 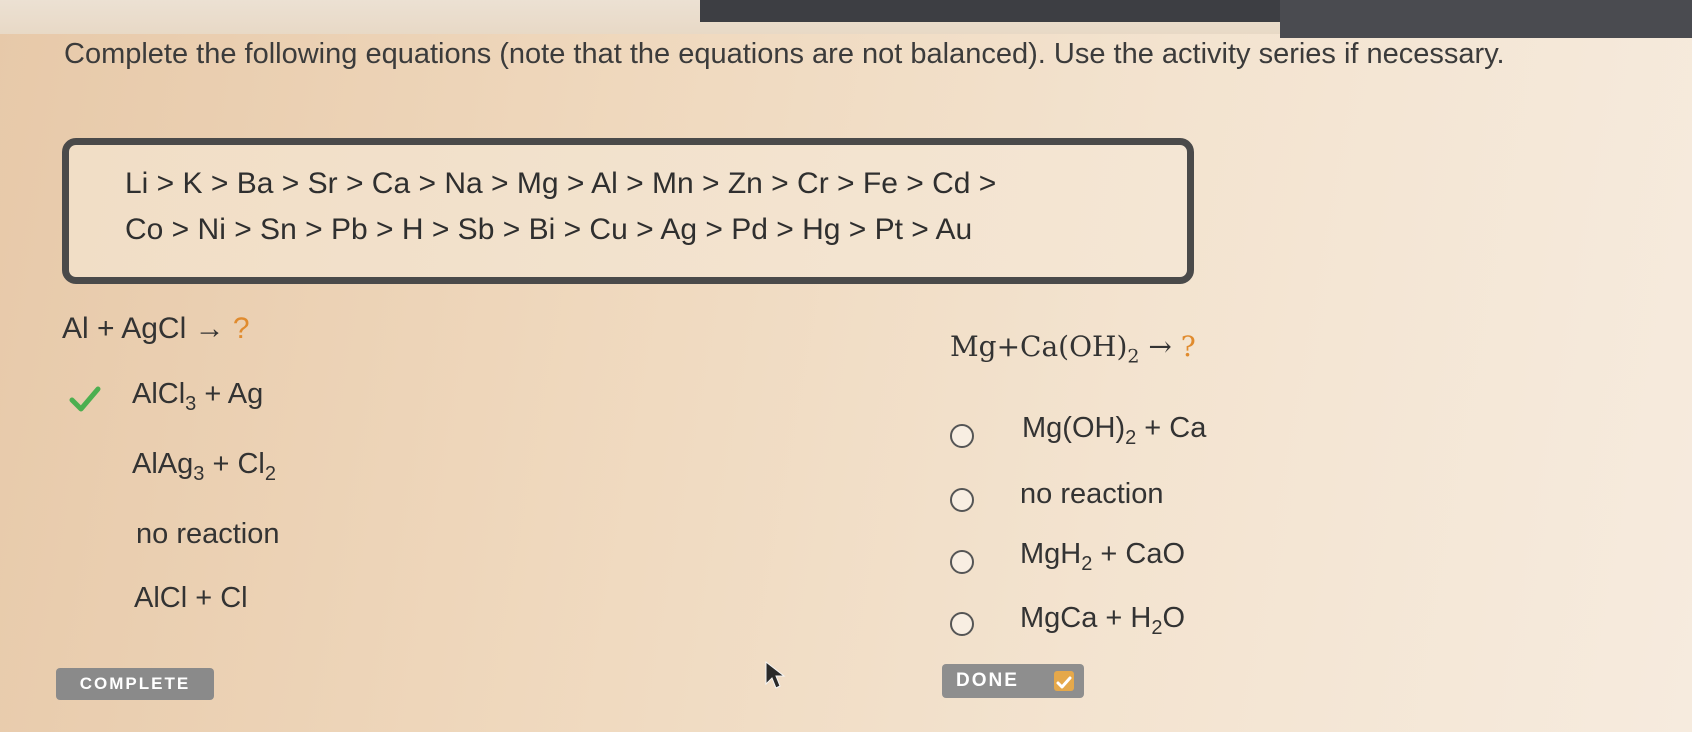 I want to click on q1-option-2: AlAg3 + Cl2, so click(x=204, y=467).